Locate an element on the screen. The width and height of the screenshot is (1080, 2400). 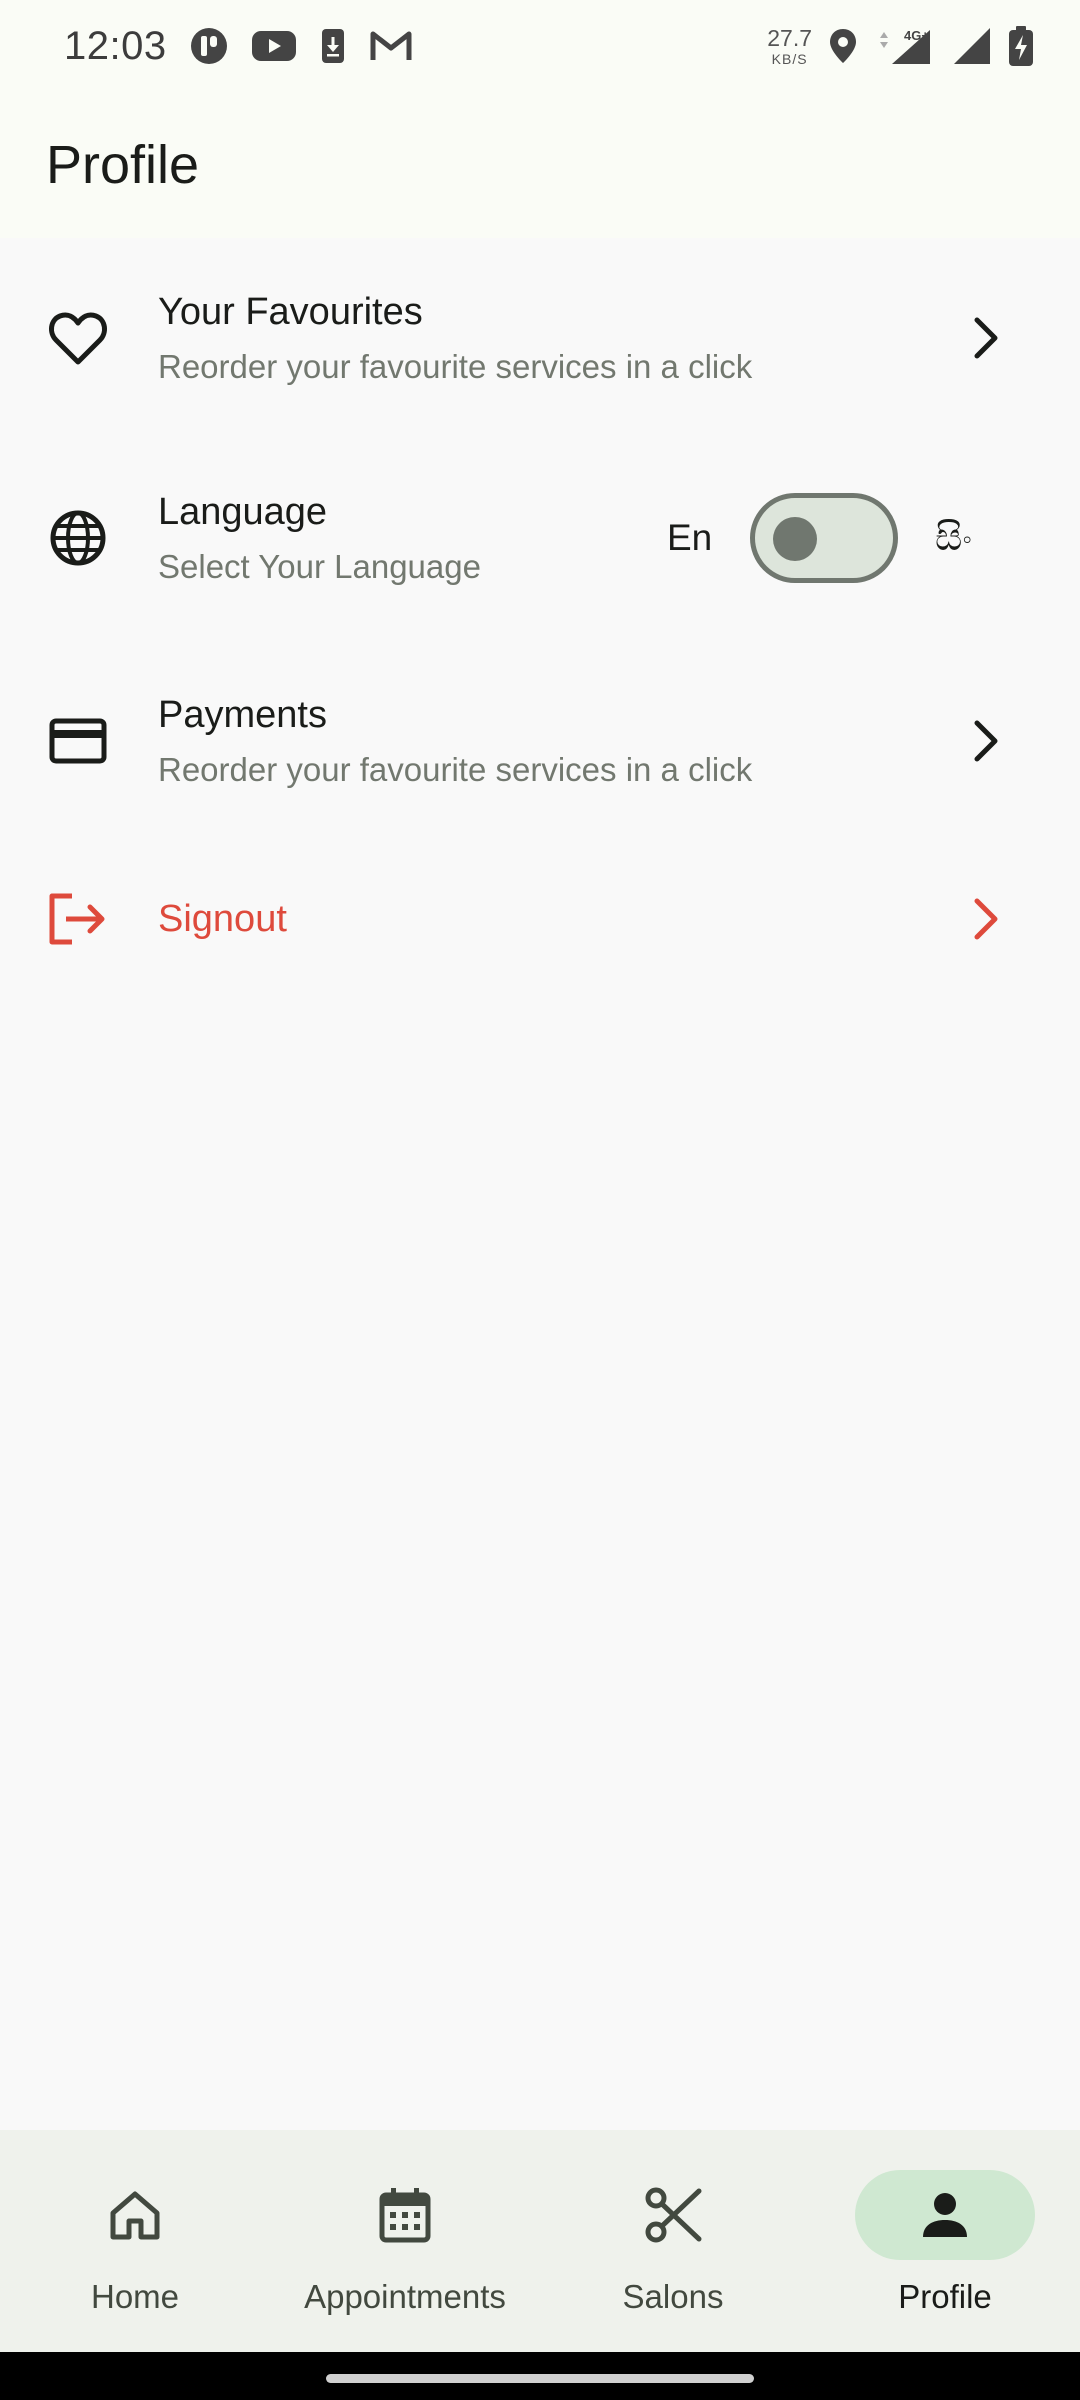
nav-profile: Profile is located at coordinates (945, 2250).